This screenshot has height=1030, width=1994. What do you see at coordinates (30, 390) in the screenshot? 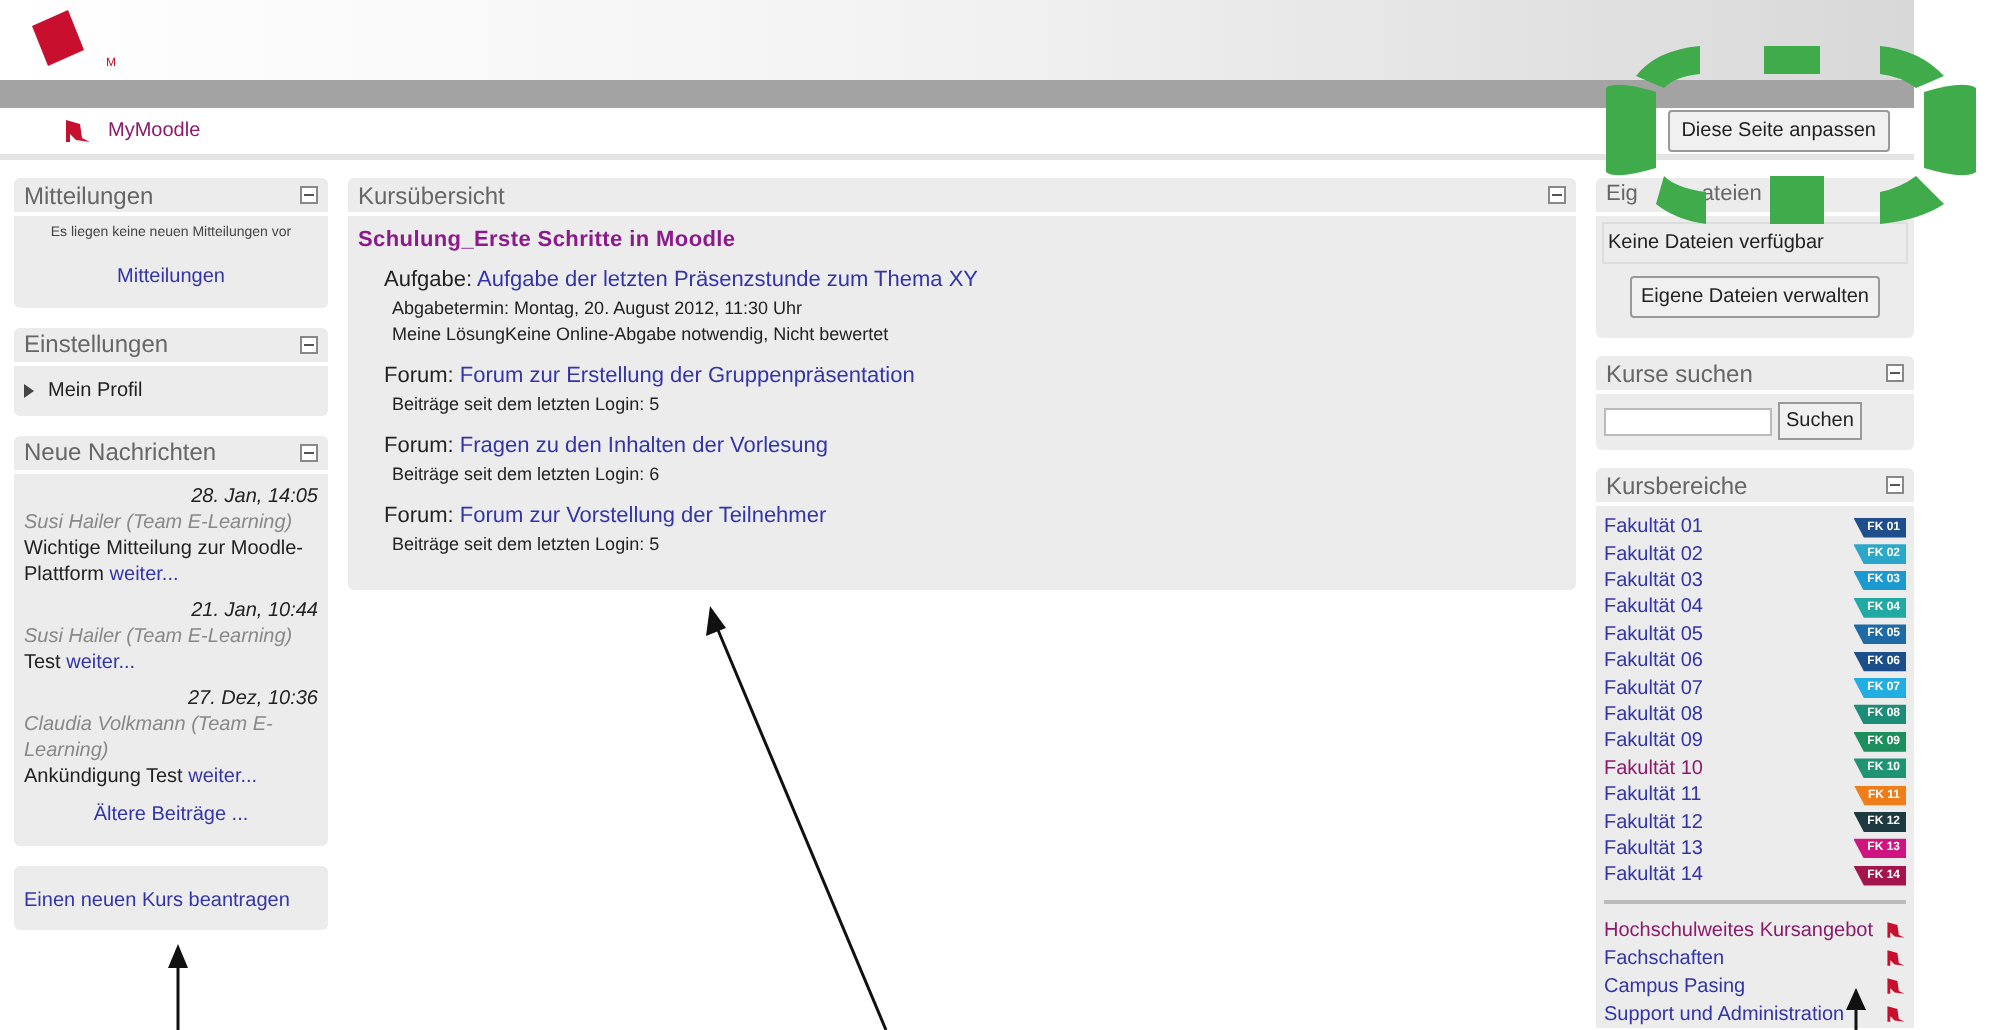
I see `tree-toggle-icon` at bounding box center [30, 390].